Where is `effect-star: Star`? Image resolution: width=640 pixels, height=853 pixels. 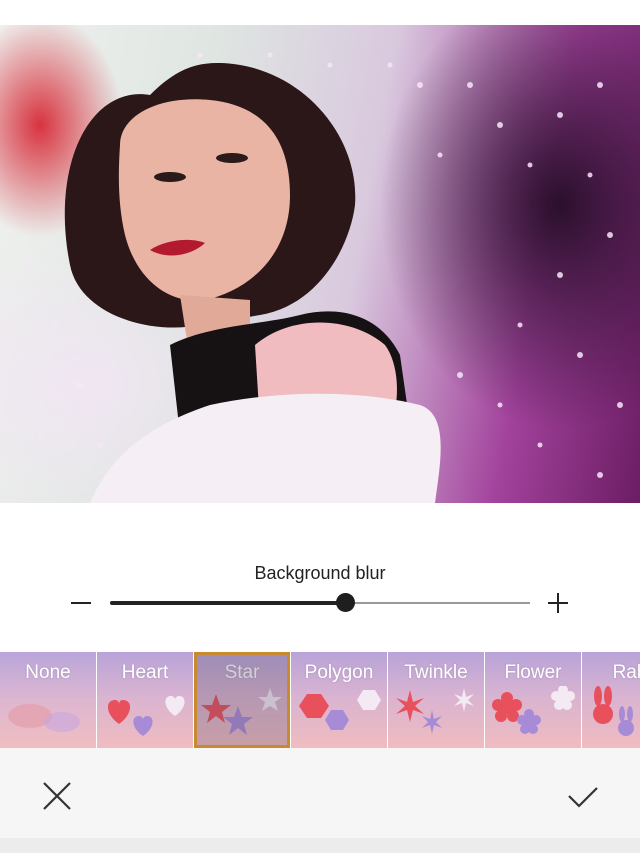
effect-star: Star is located at coordinates (242, 700).